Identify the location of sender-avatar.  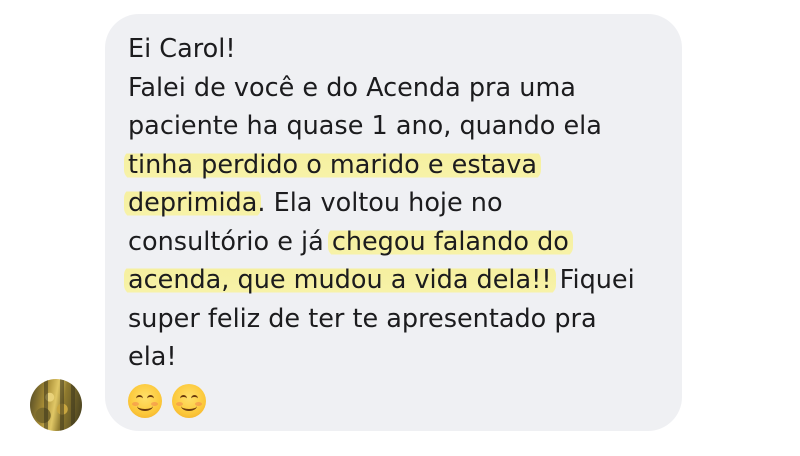
(56, 405).